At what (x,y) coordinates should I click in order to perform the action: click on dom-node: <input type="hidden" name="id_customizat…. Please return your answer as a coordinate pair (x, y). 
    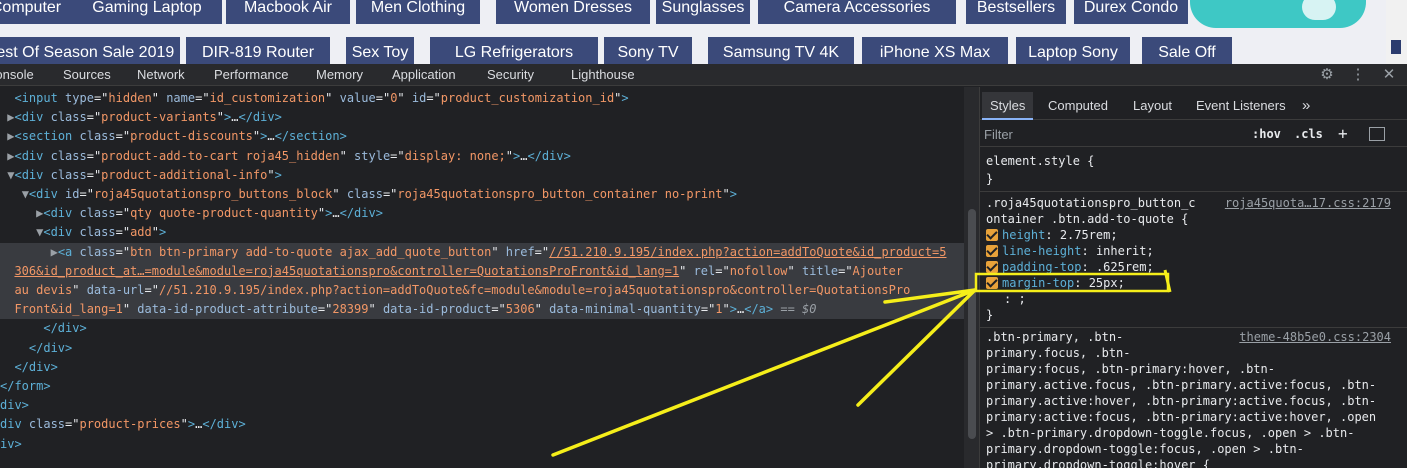
    Looking at the image, I should click on (482, 98).